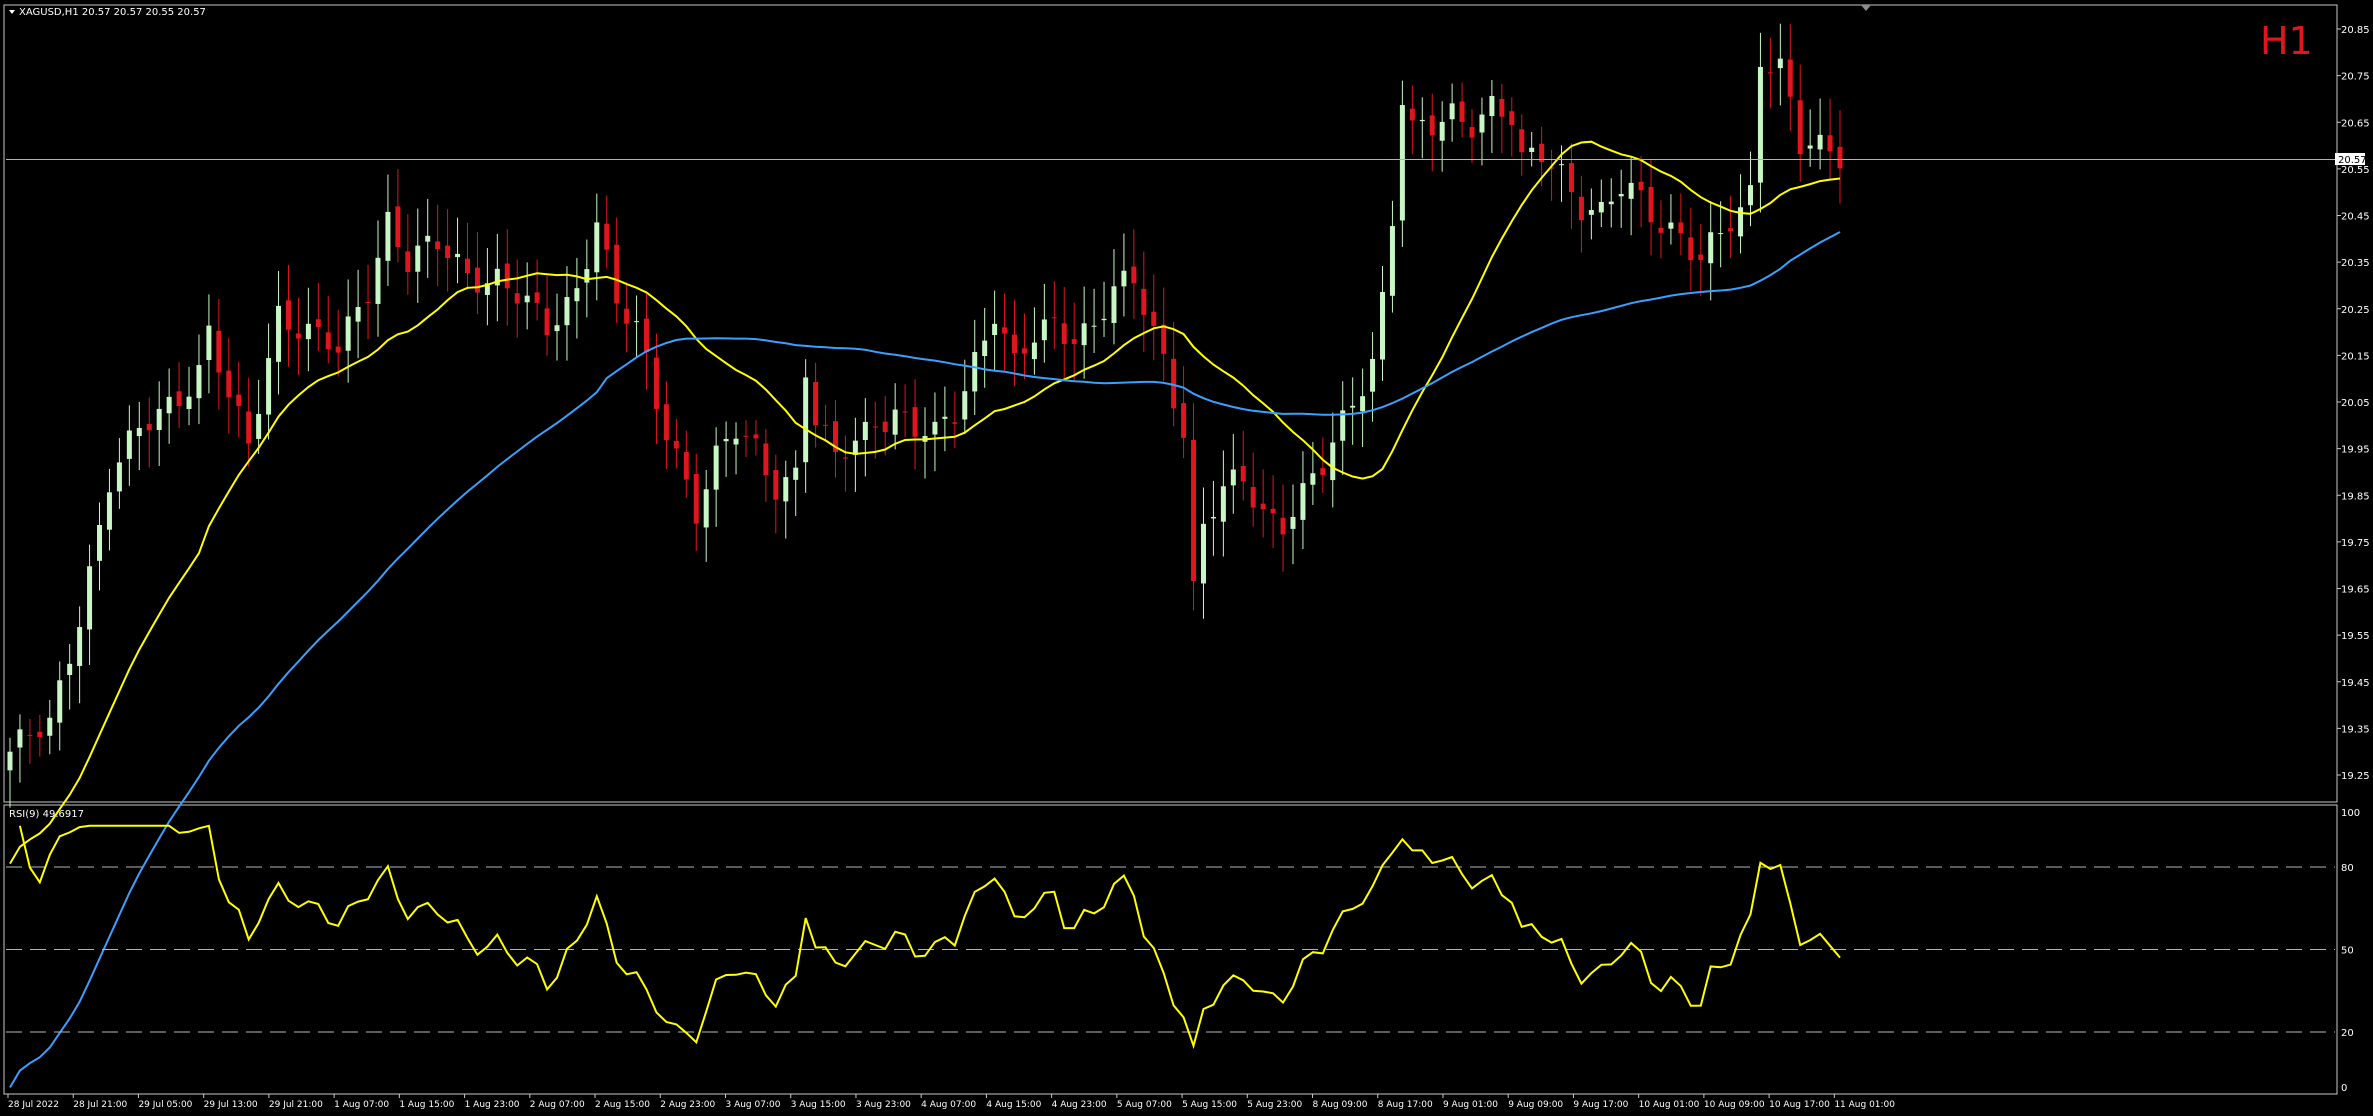 This screenshot has width=2373, height=1116. I want to click on time-tick-label: 9 Aug 09:00, so click(1535, 1105).